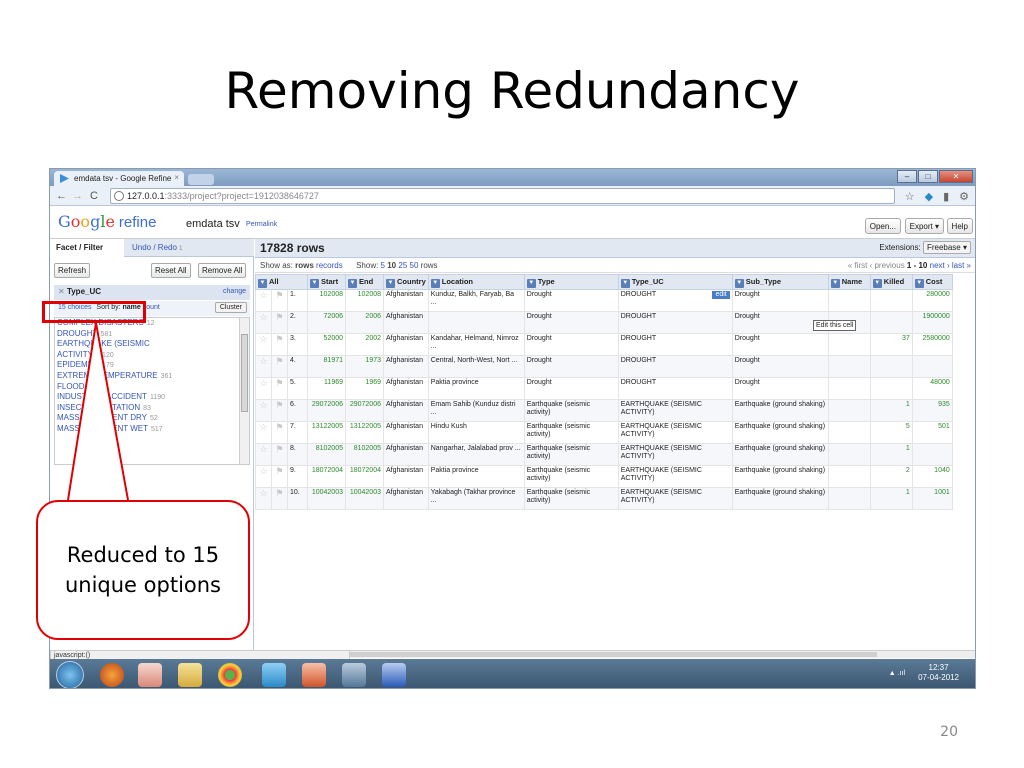 The image size is (1024, 768). What do you see at coordinates (929, 196) in the screenshot?
I see `extension-icon: ◆` at bounding box center [929, 196].